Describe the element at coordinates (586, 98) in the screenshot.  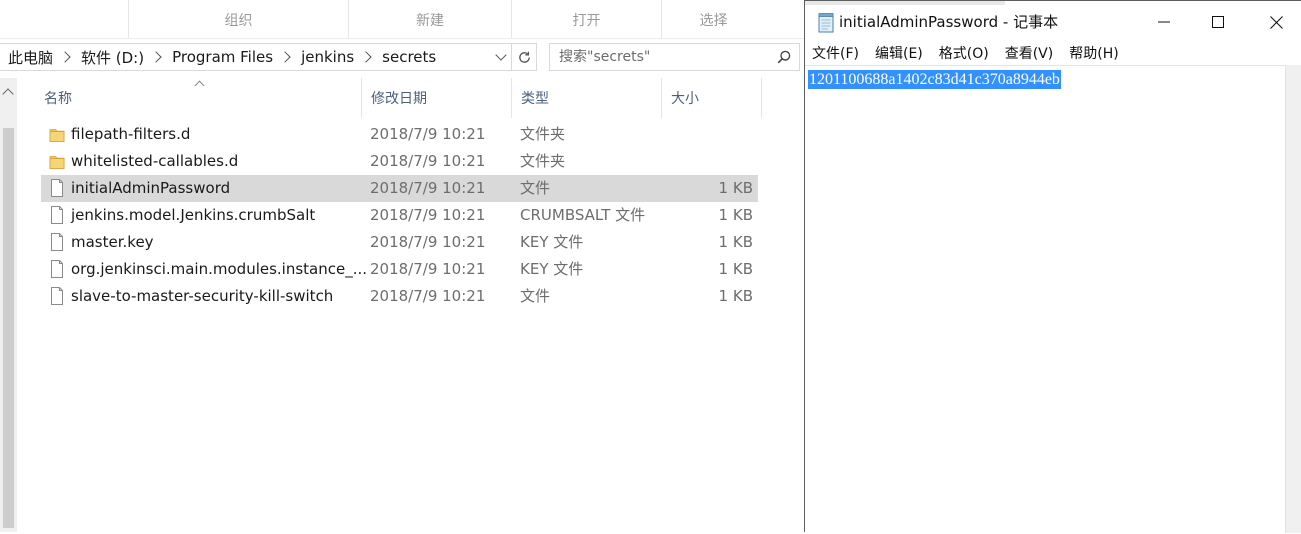
I see `column-header-type: 类型` at that location.